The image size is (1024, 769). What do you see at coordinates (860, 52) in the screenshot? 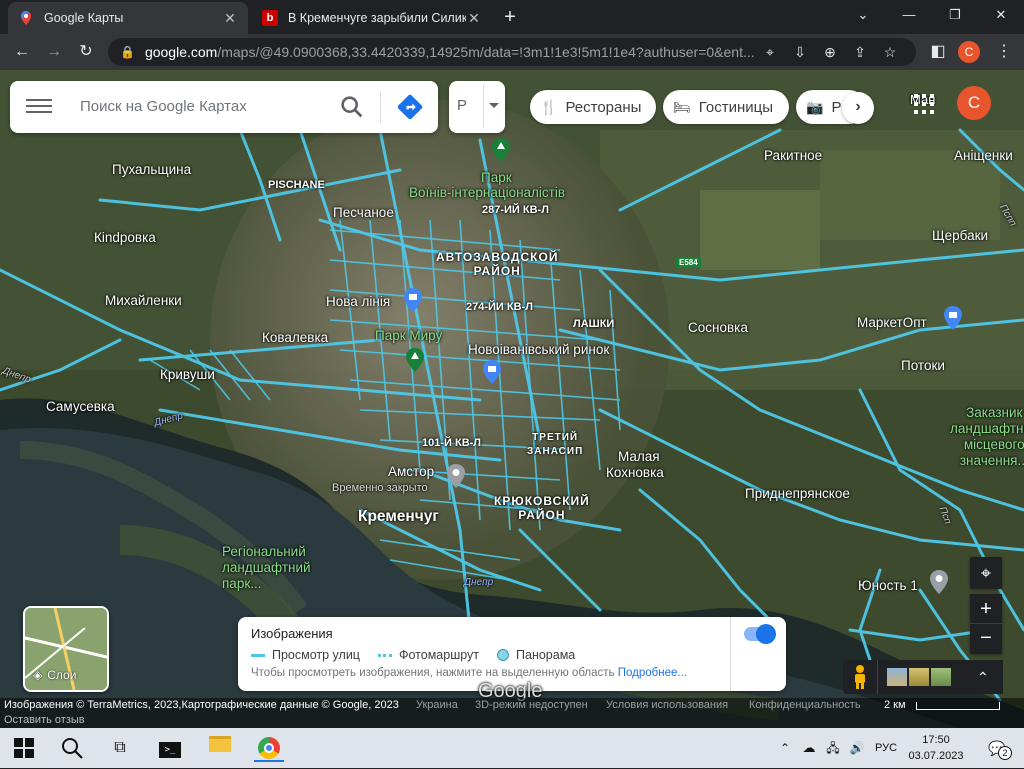
I see `share-icon: ⇪` at bounding box center [860, 52].